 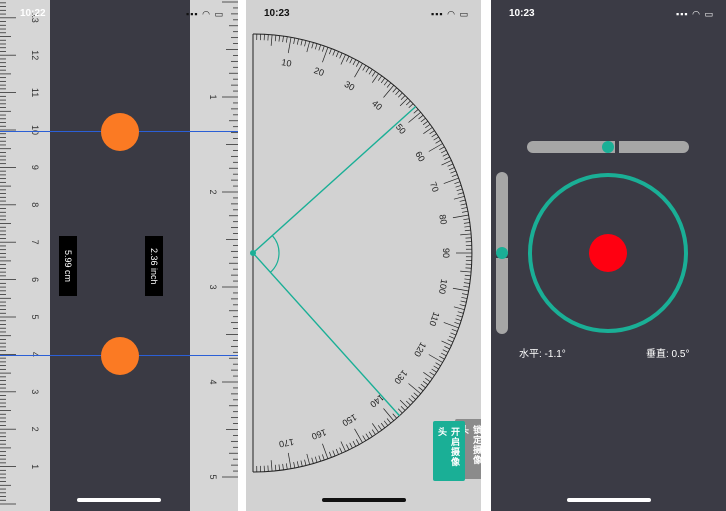 I want to click on cm-tick-label: 12, so click(x=35, y=55).